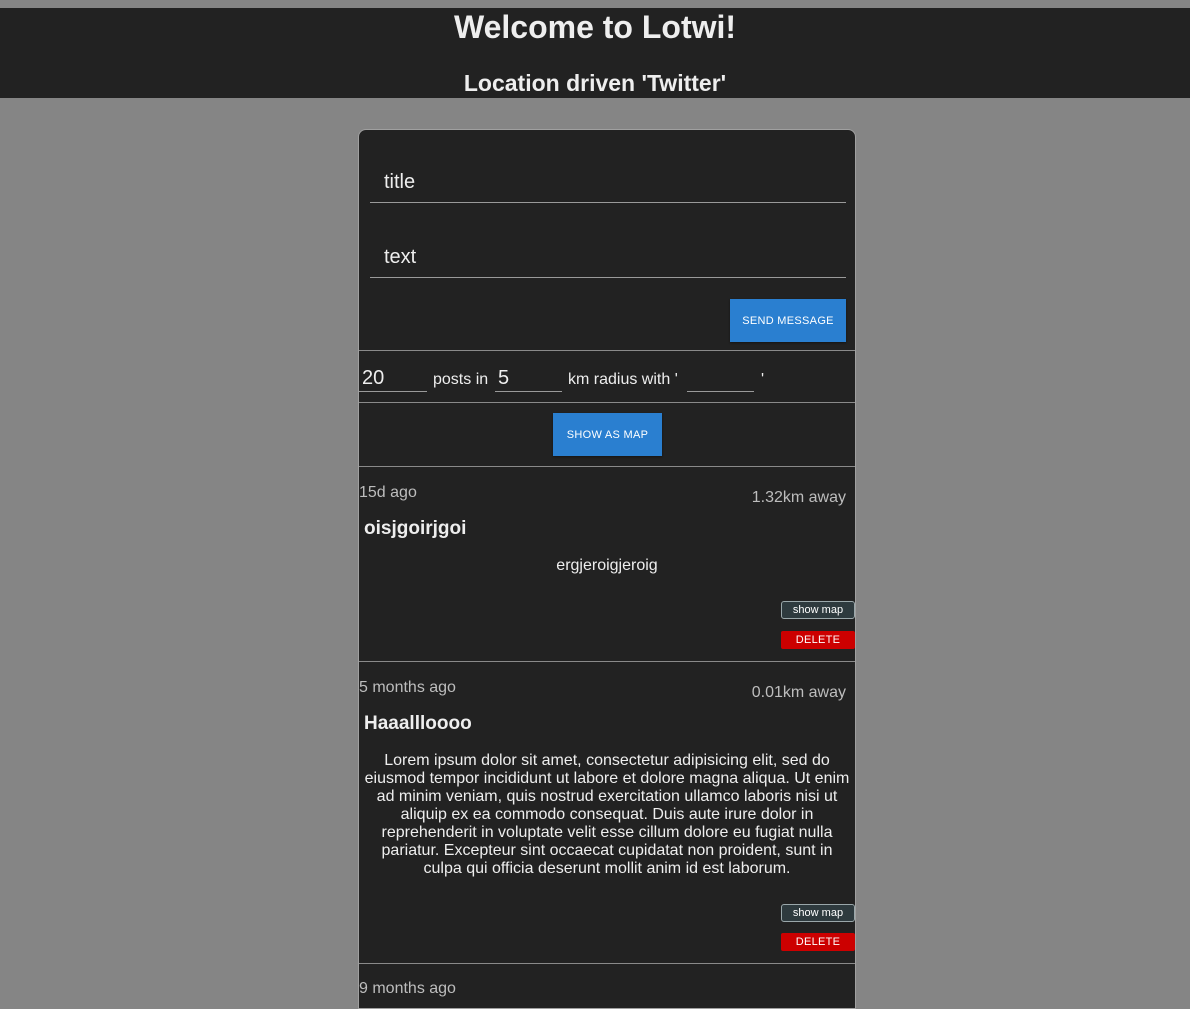 This screenshot has width=1190, height=1009. I want to click on filter-bar: posts in km radius with ' ', so click(607, 377).